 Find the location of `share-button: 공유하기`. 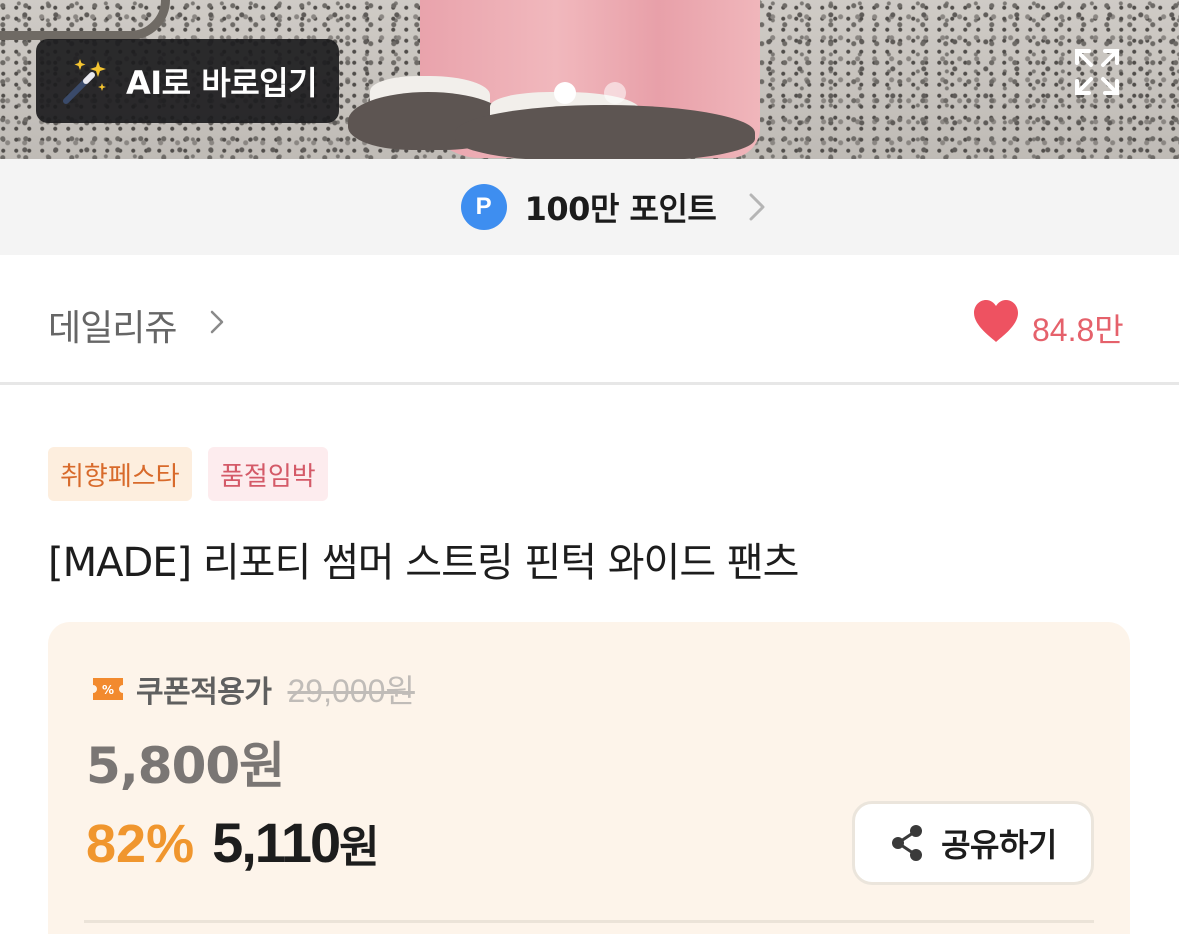

share-button: 공유하기 is located at coordinates (973, 843).